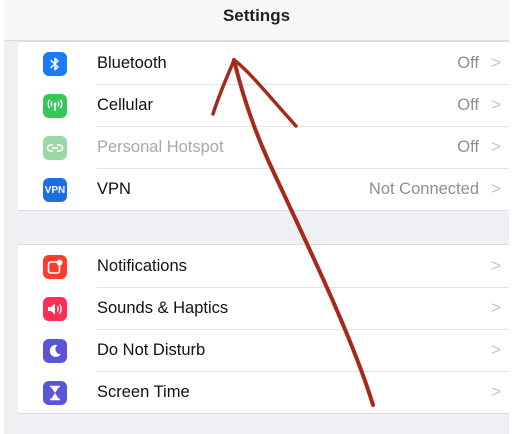 The image size is (513, 434). Describe the element at coordinates (143, 392) in the screenshot. I see `screen-time-label: Screen Time` at that location.